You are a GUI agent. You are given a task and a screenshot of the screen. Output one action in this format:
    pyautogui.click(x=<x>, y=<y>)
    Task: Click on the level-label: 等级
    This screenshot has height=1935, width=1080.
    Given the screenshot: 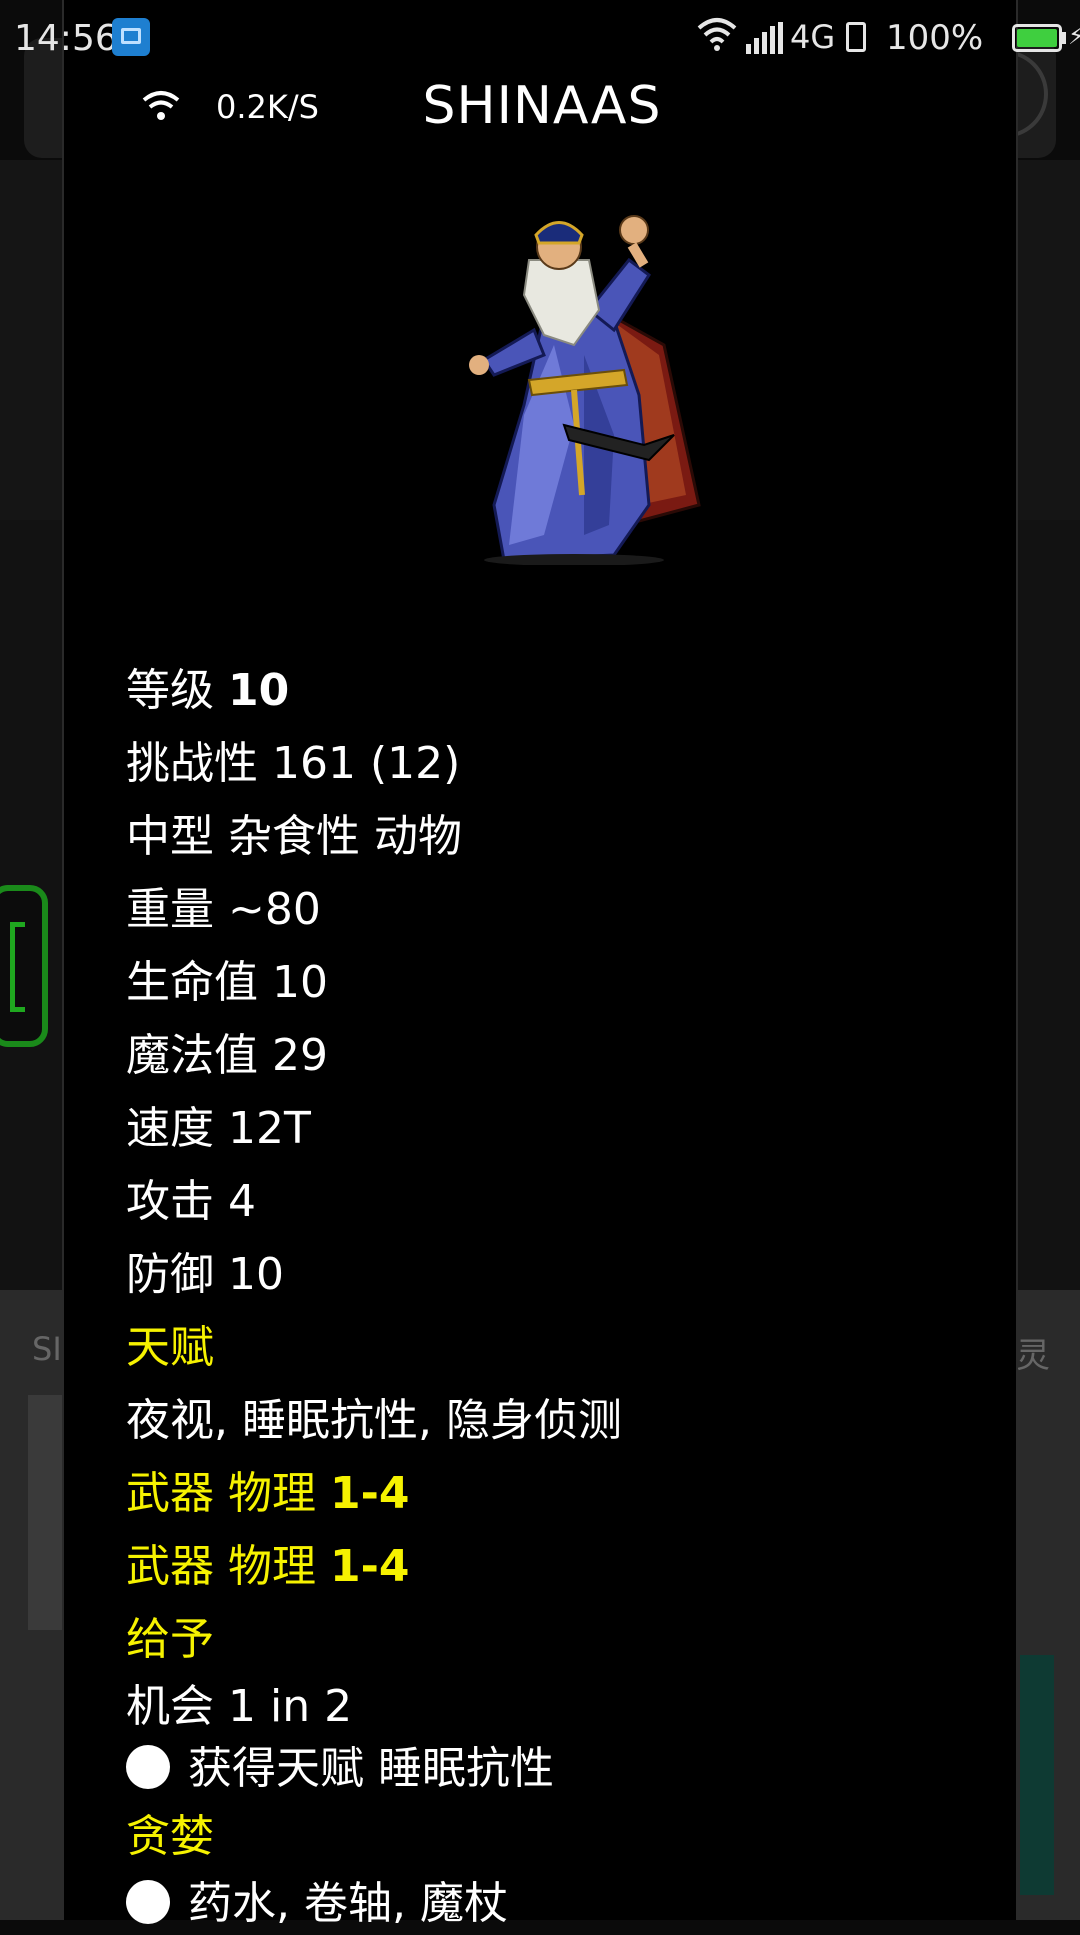 What is the action you would take?
    pyautogui.click(x=170, y=690)
    